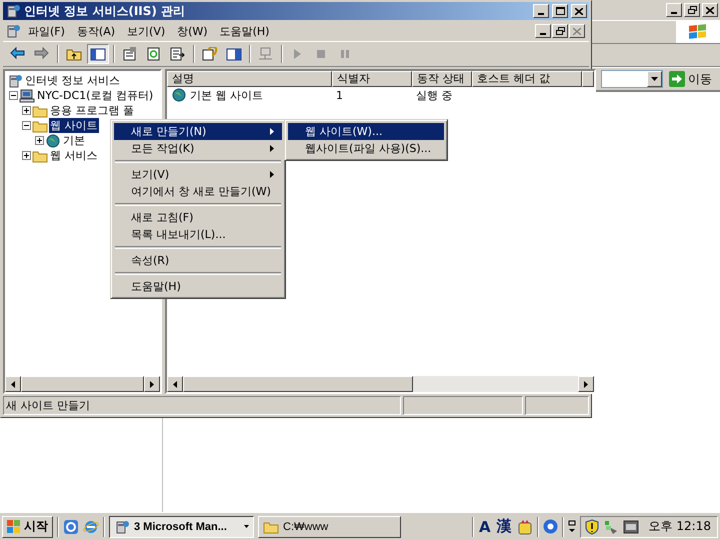 The width and height of the screenshot is (720, 540). What do you see at coordinates (339, 95) in the screenshot?
I see `table-cell: 1` at bounding box center [339, 95].